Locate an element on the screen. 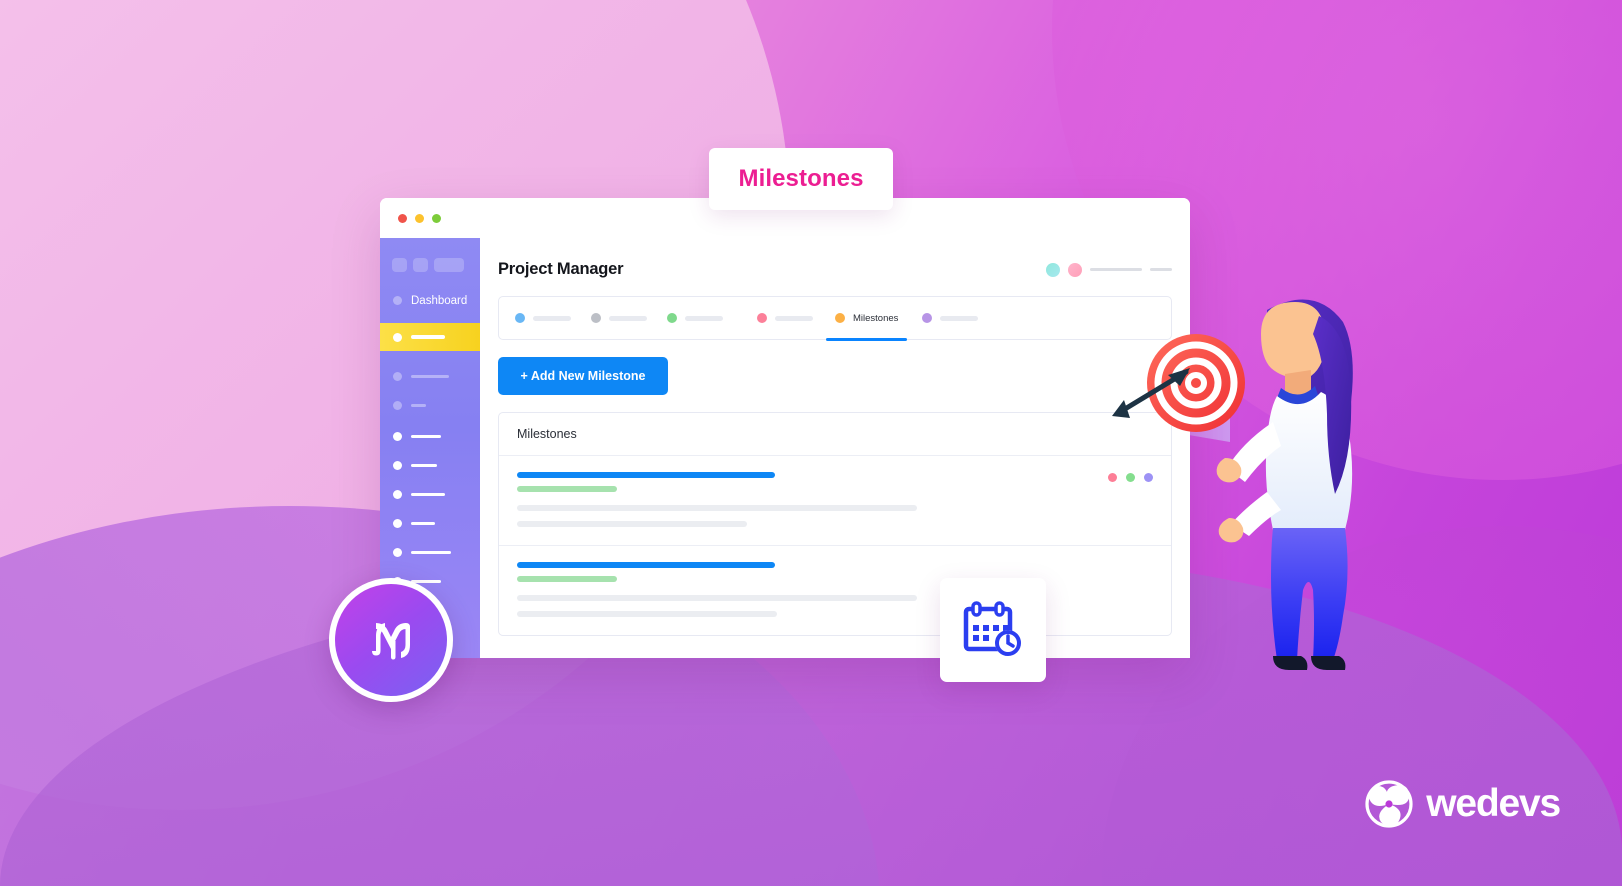 This screenshot has height=886, width=1622. milestones-card: Milestones is located at coordinates (835, 524).